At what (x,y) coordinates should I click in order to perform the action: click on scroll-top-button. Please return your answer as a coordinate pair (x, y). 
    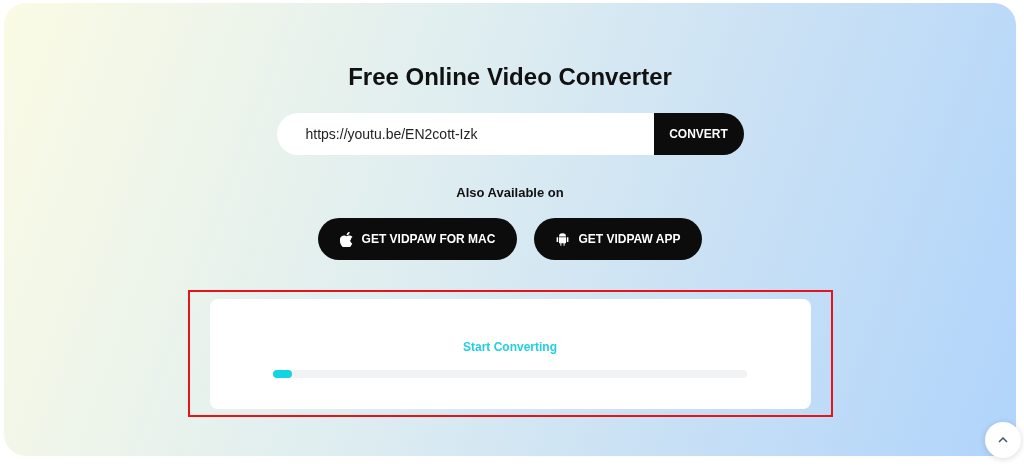
    Looking at the image, I should click on (1003, 440).